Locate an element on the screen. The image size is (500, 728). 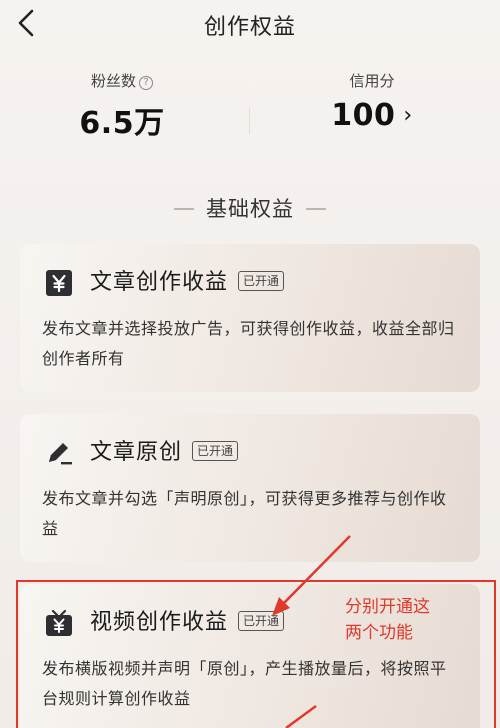
section-title: 基础权益 is located at coordinates (250, 209).